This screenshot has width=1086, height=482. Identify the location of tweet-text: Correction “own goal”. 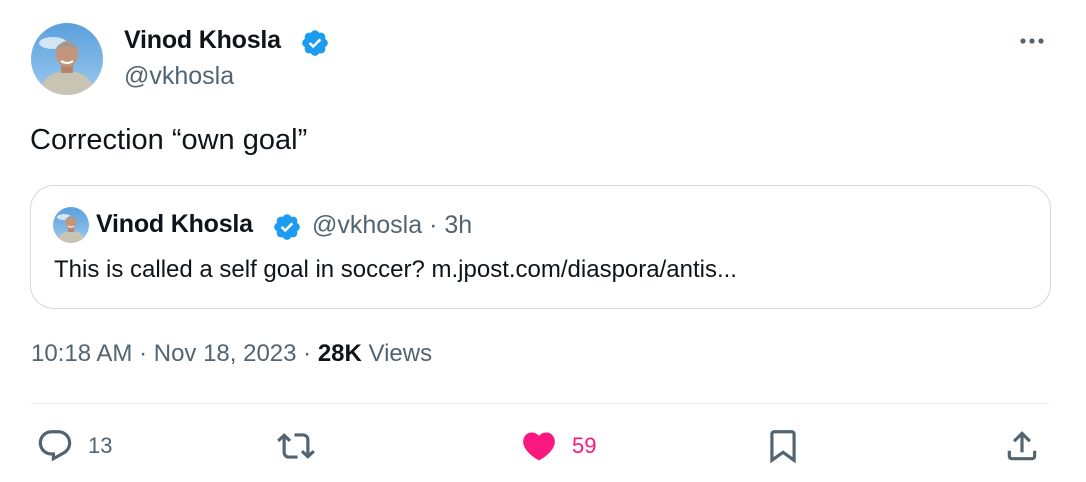
(169, 140).